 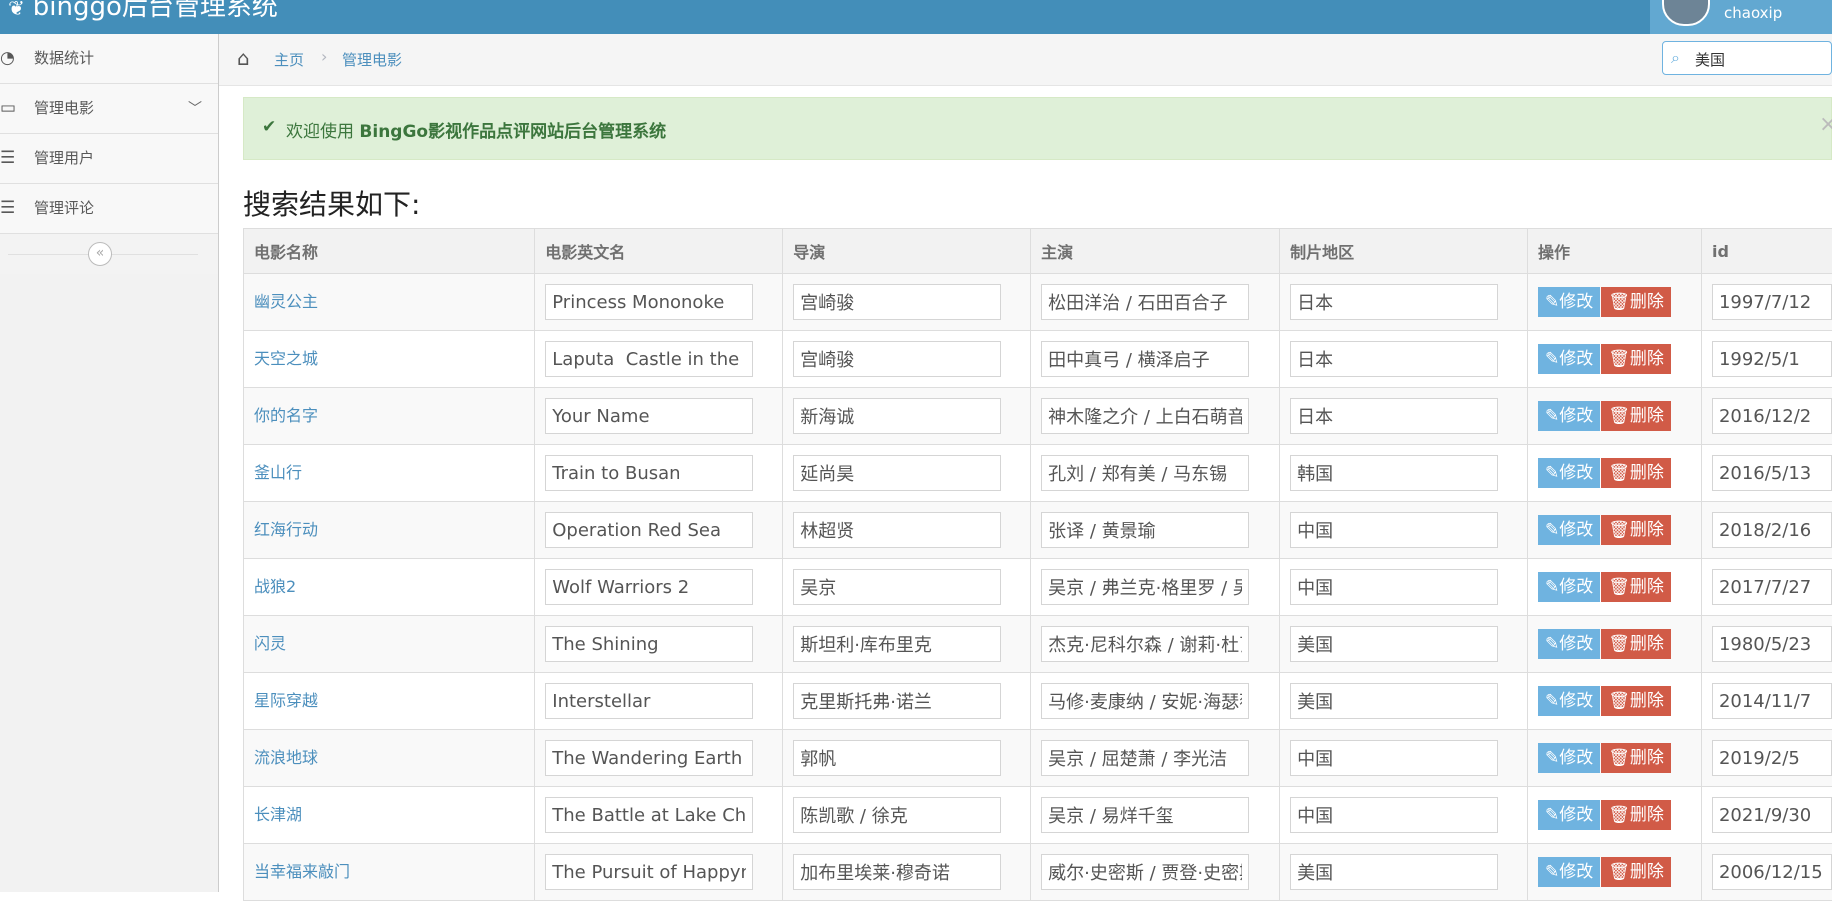 What do you see at coordinates (1825, 124) in the screenshot?
I see `close-icon: ×` at bounding box center [1825, 124].